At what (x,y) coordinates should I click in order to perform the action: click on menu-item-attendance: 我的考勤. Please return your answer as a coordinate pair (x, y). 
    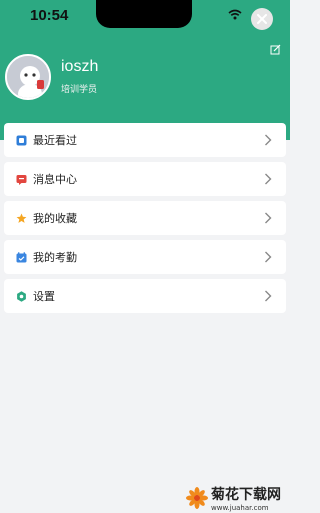
    Looking at the image, I should click on (145, 257).